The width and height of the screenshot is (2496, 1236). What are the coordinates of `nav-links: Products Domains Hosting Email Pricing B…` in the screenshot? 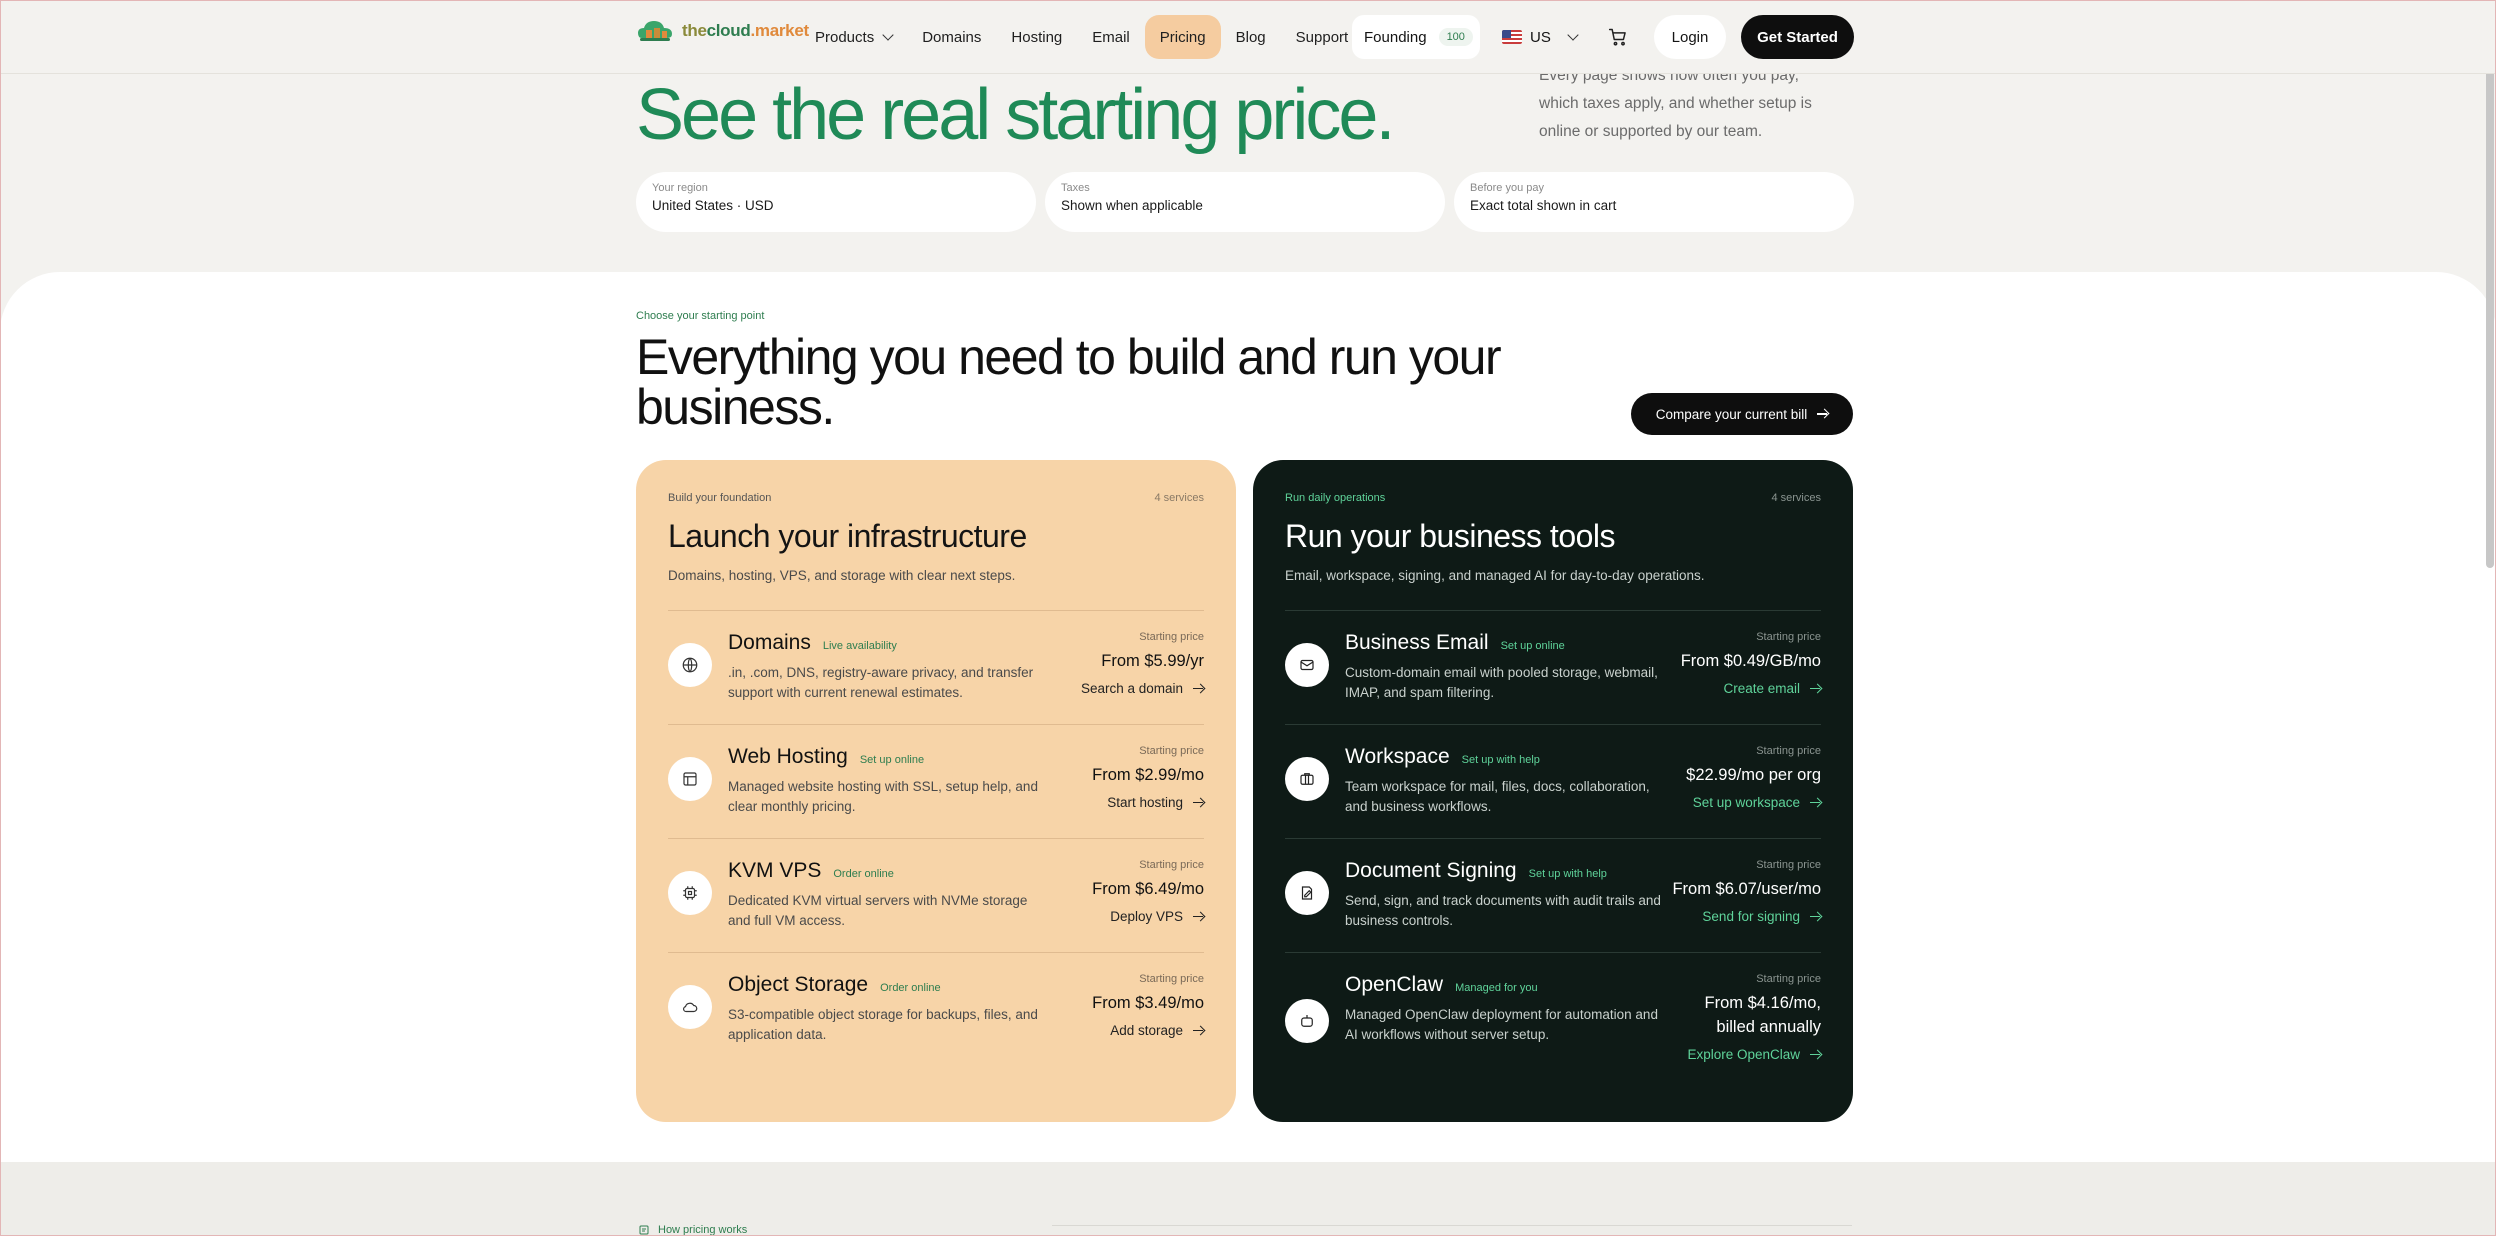 It's located at (1081, 37).